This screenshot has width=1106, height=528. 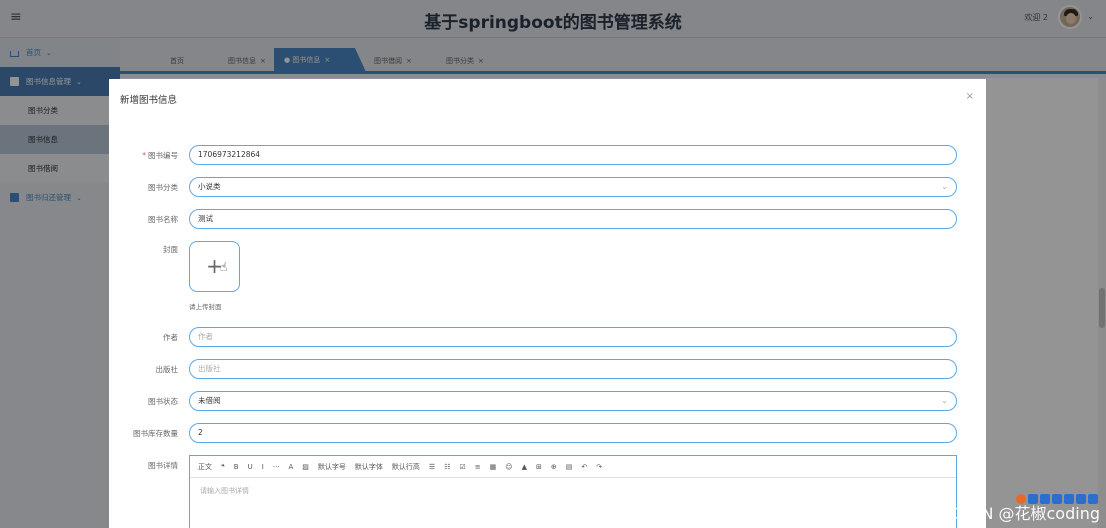 What do you see at coordinates (170, 337) in the screenshot?
I see `author-label: 作者` at bounding box center [170, 337].